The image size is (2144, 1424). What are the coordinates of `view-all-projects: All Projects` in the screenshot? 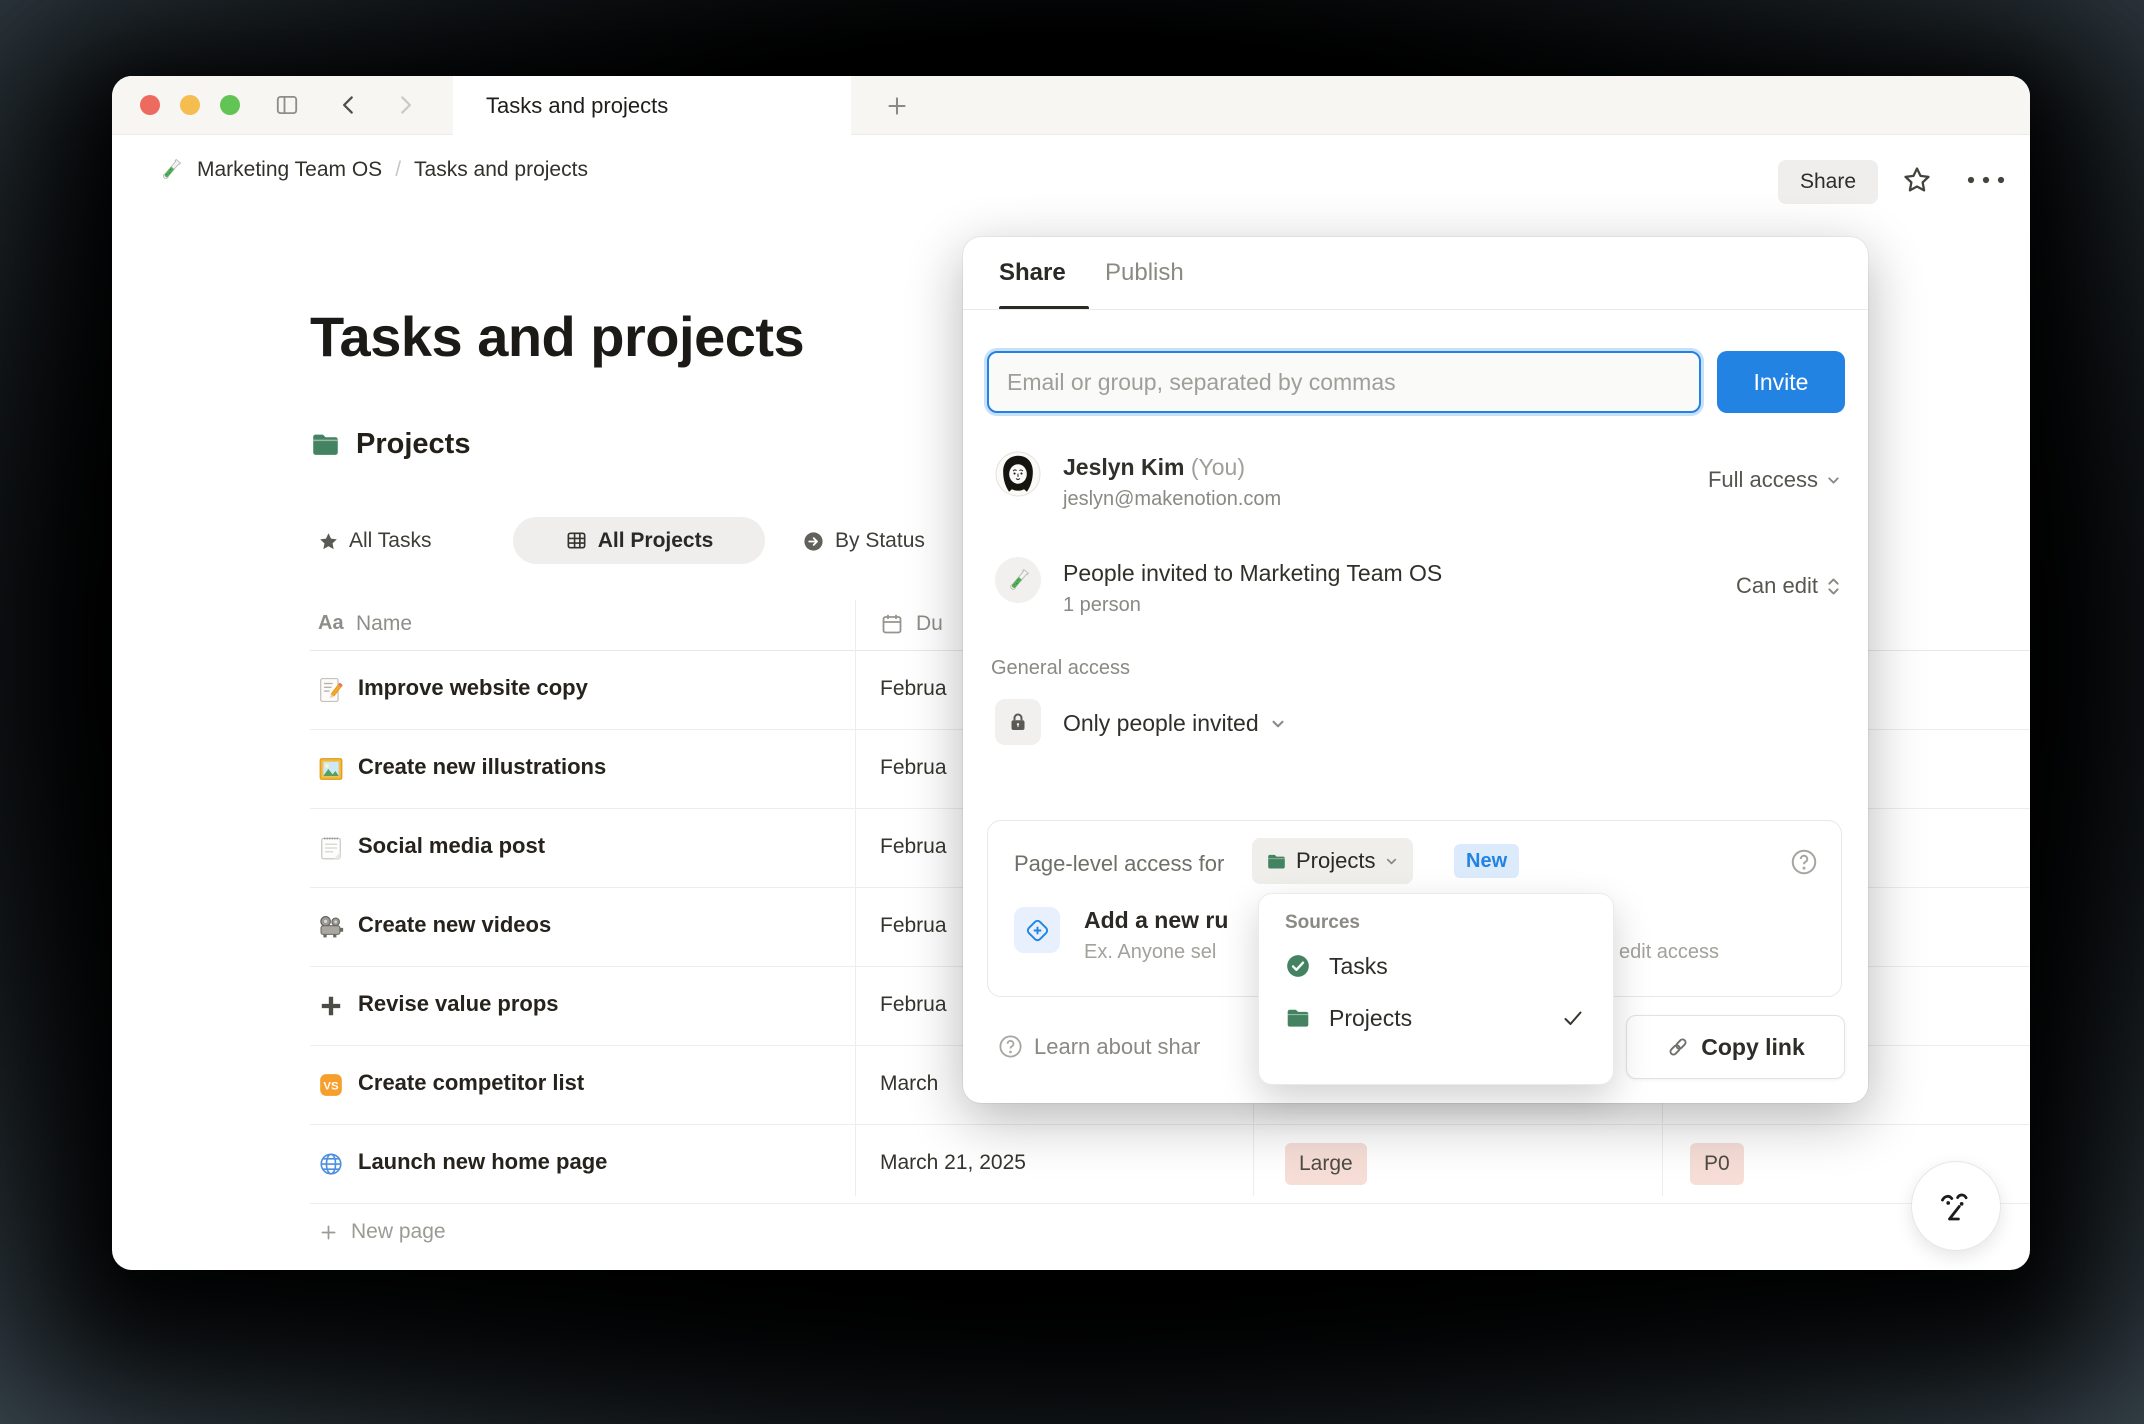 It's located at (639, 540).